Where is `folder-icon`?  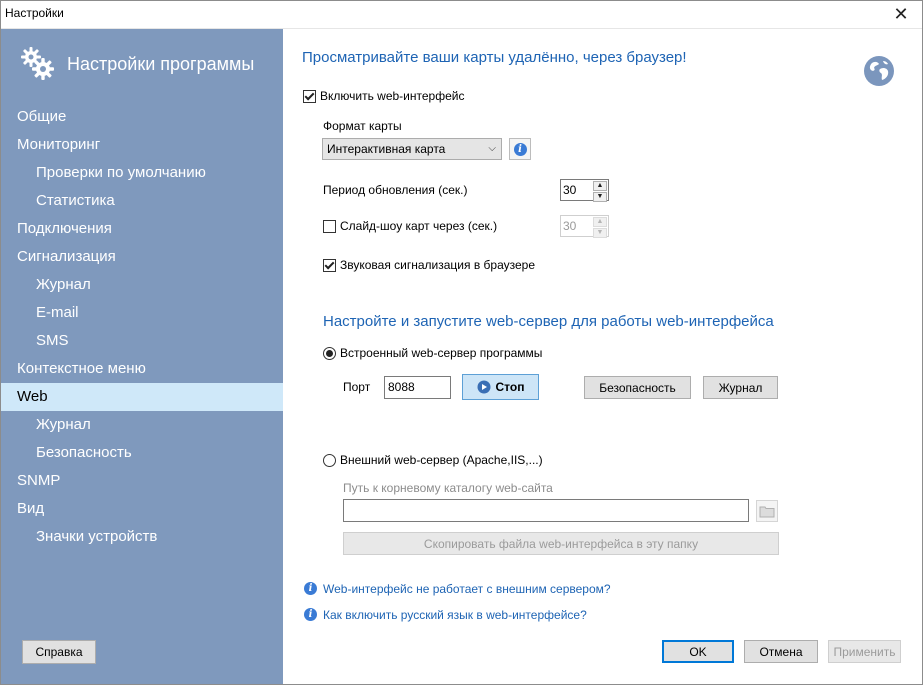
folder-icon is located at coordinates (767, 511).